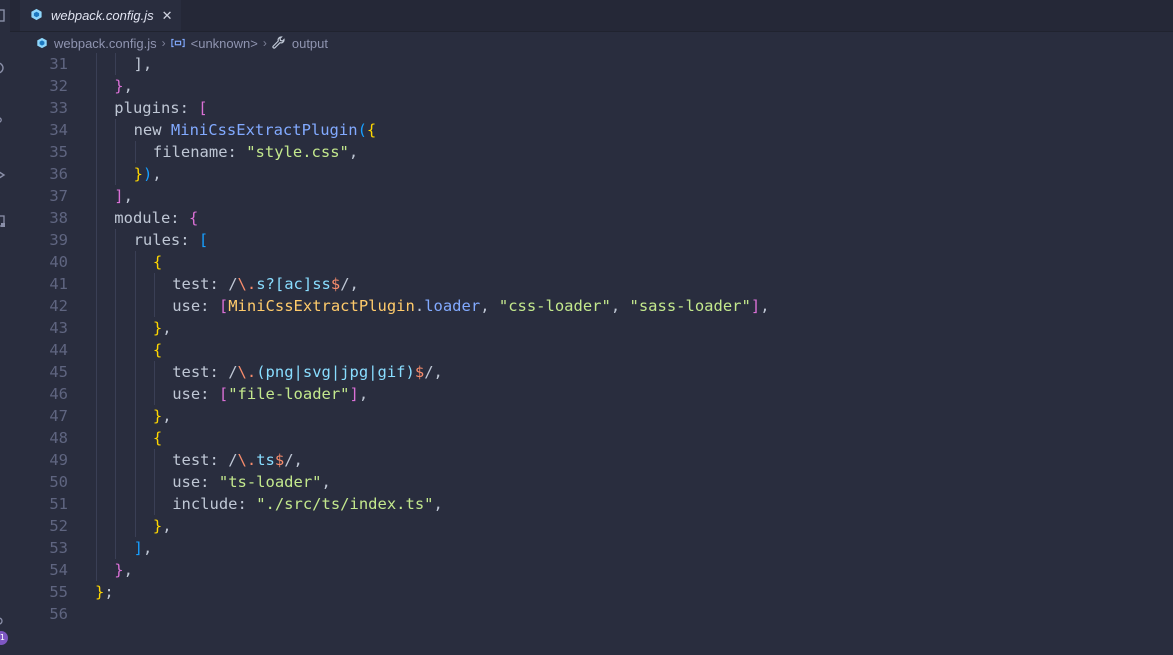 This screenshot has height=655, width=1173. I want to click on code-line: 41 test: /\.s?[ac]ss$/,, so click(590, 284).